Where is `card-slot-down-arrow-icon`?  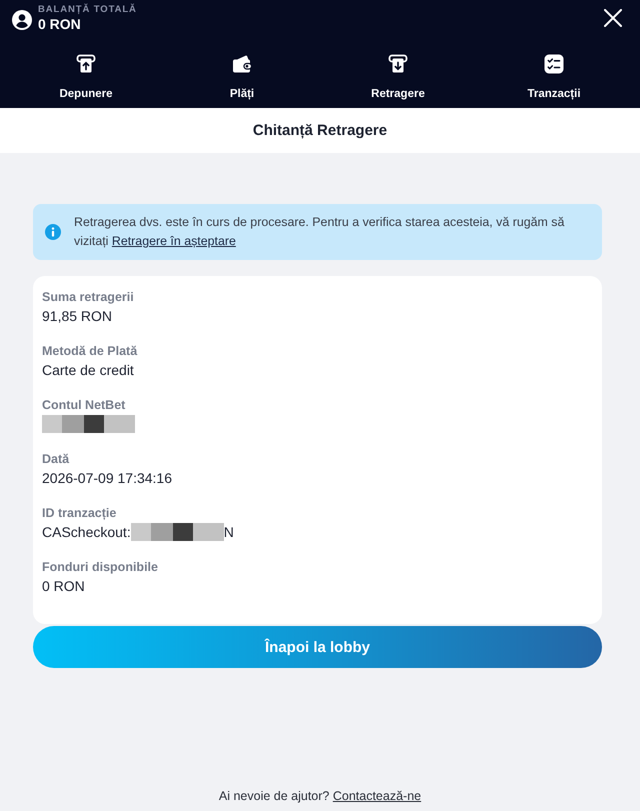
card-slot-down-arrow-icon is located at coordinates (398, 64).